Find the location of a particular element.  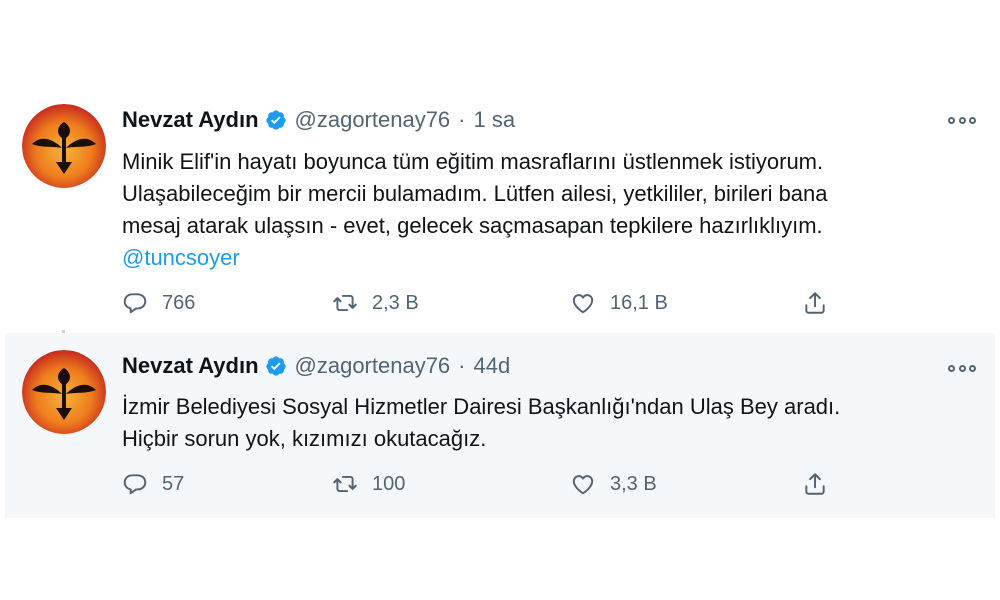

like-button: 3,3 B is located at coordinates (613, 484).